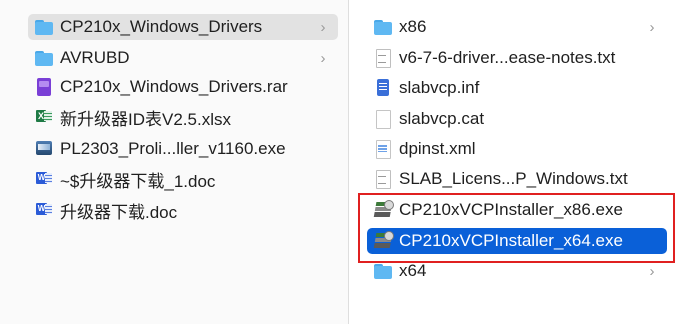 This screenshot has height=324, width=678. What do you see at coordinates (138, 181) in the screenshot?
I see `item-label: ~$升级器下载_1.doc` at bounding box center [138, 181].